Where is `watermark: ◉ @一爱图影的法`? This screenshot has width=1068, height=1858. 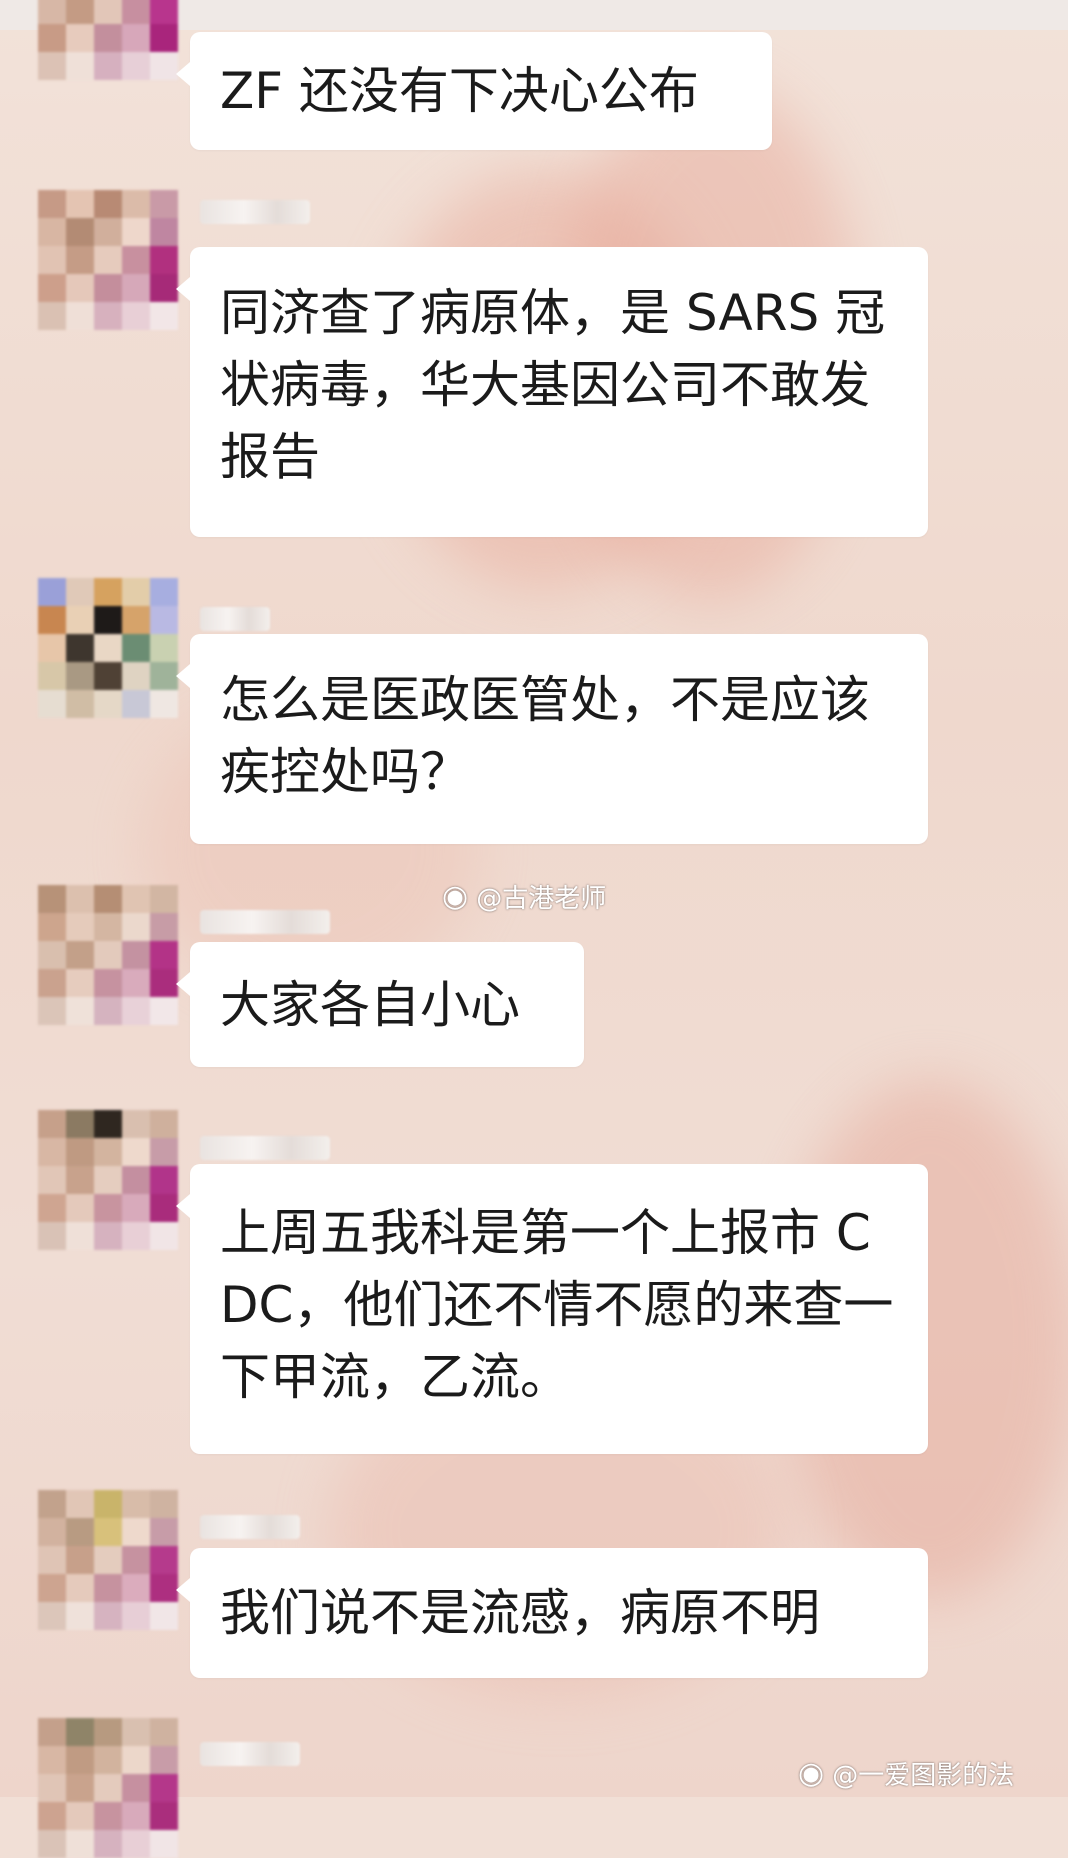 watermark: ◉ @一爱图影的法 is located at coordinates (906, 1773).